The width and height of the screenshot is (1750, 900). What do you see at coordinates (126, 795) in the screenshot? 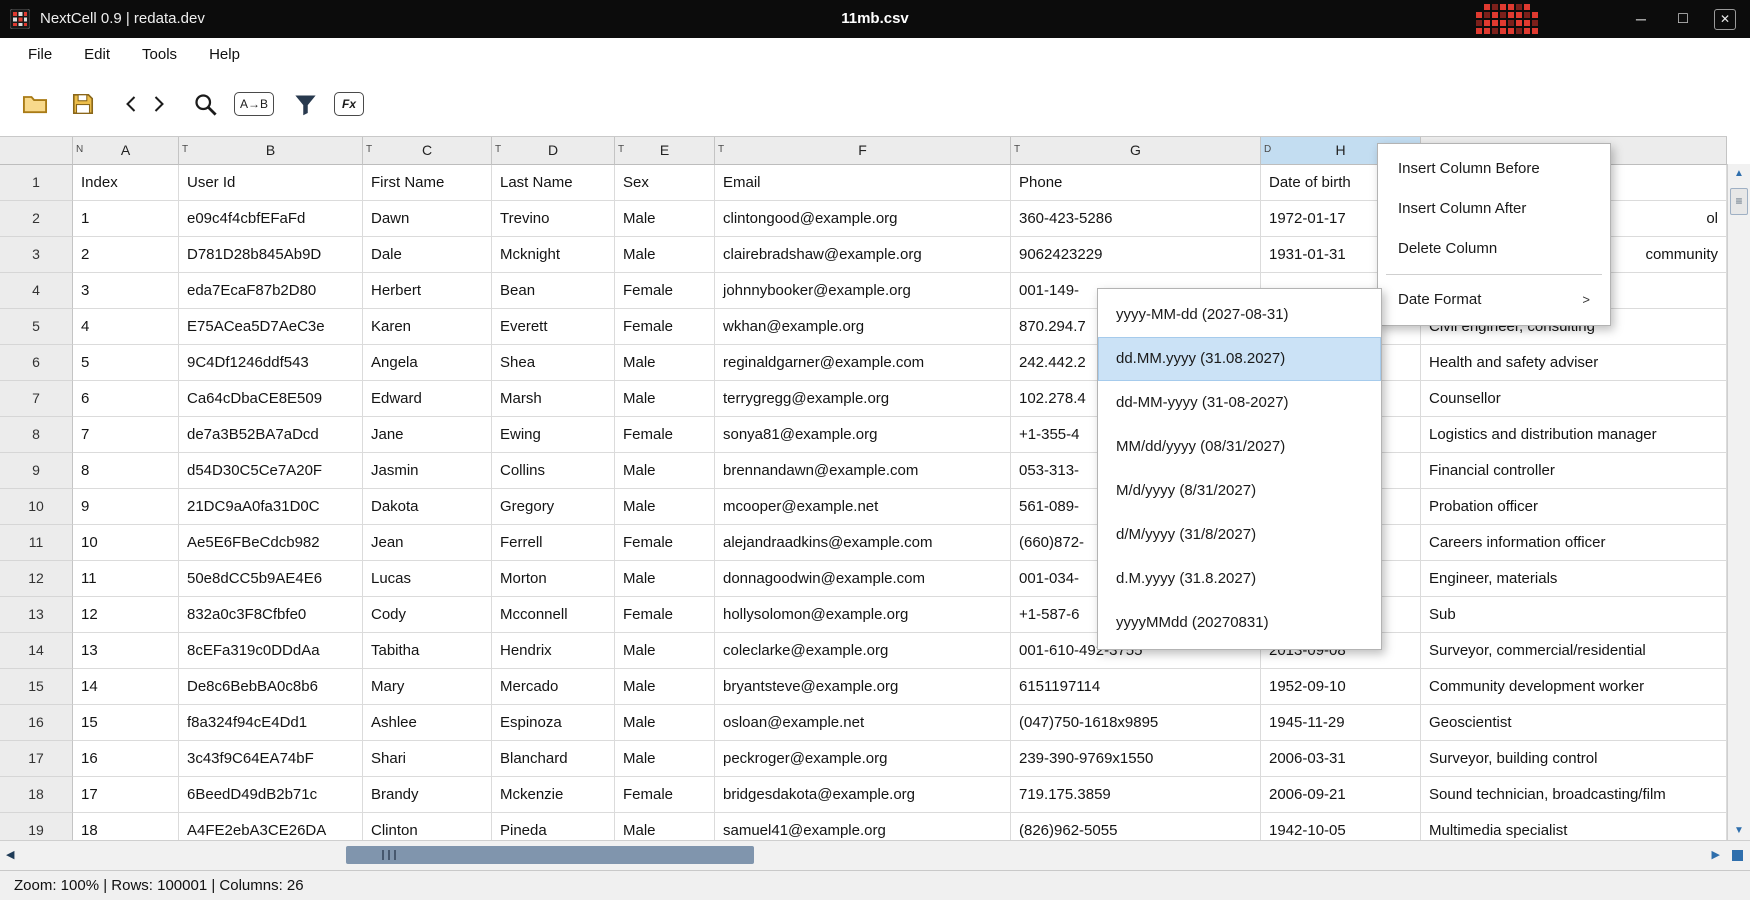
I see `cell: 17` at bounding box center [126, 795].